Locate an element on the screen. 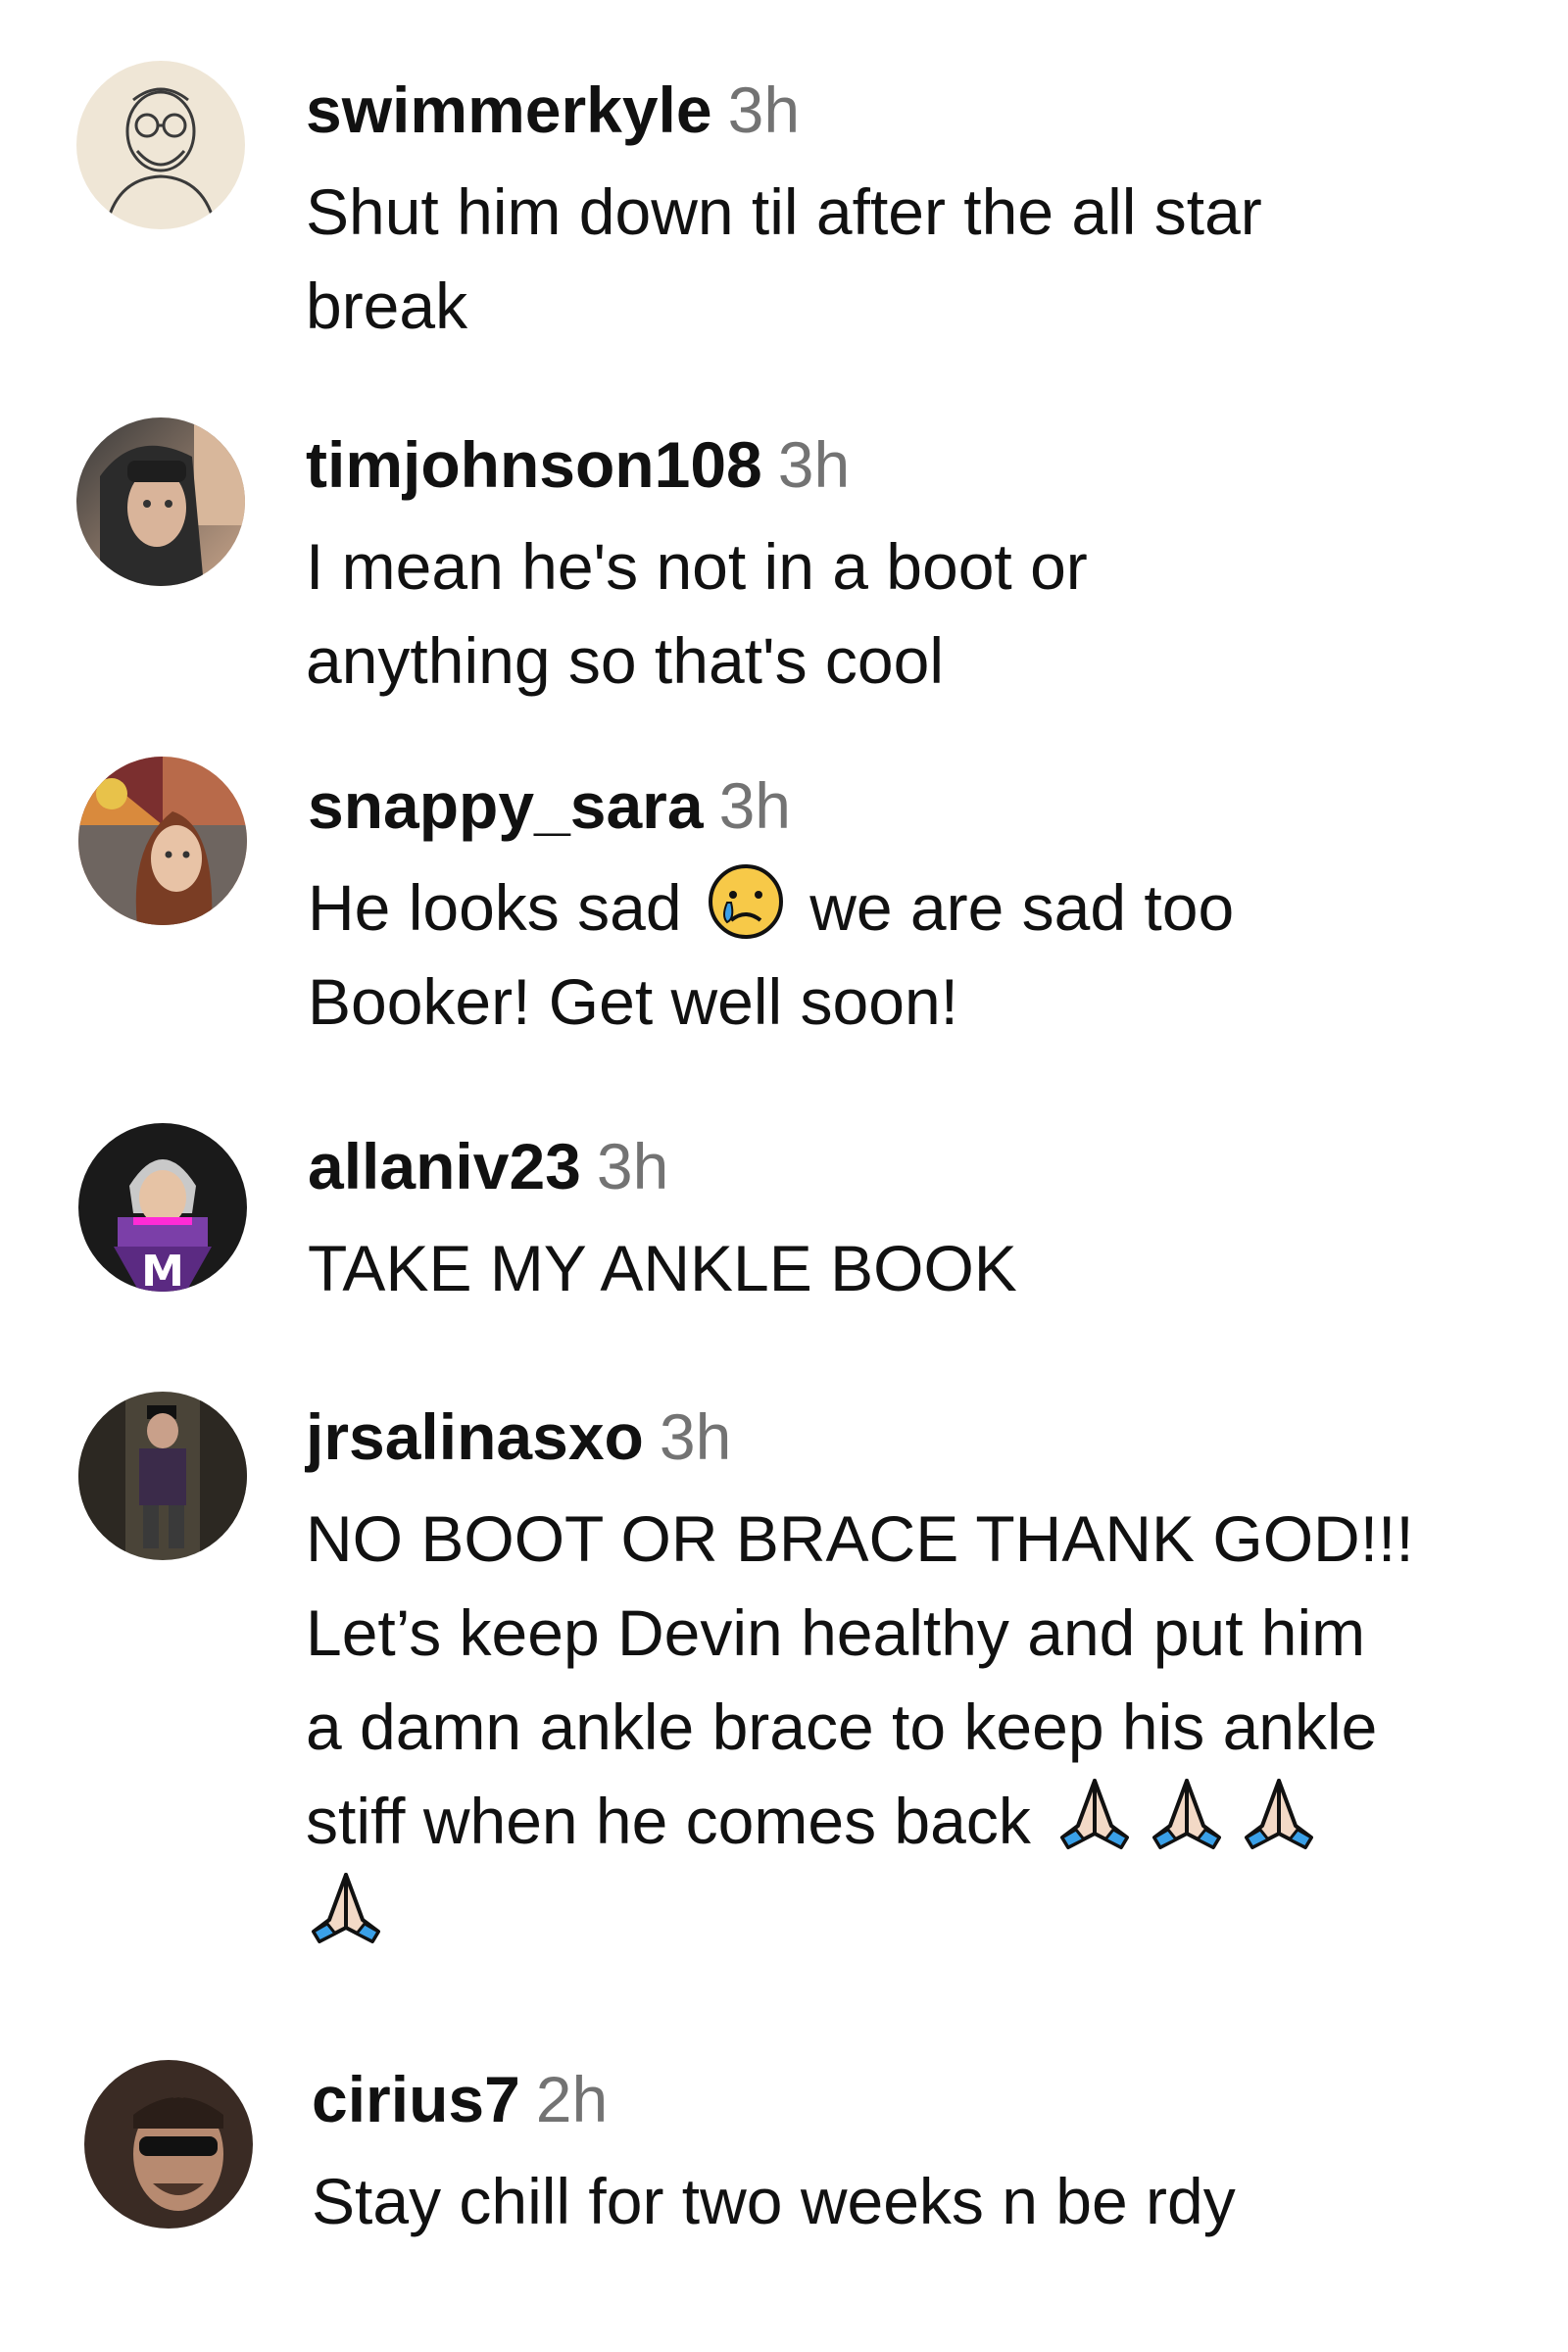  username-link: swimmerkyle is located at coordinates (509, 110).